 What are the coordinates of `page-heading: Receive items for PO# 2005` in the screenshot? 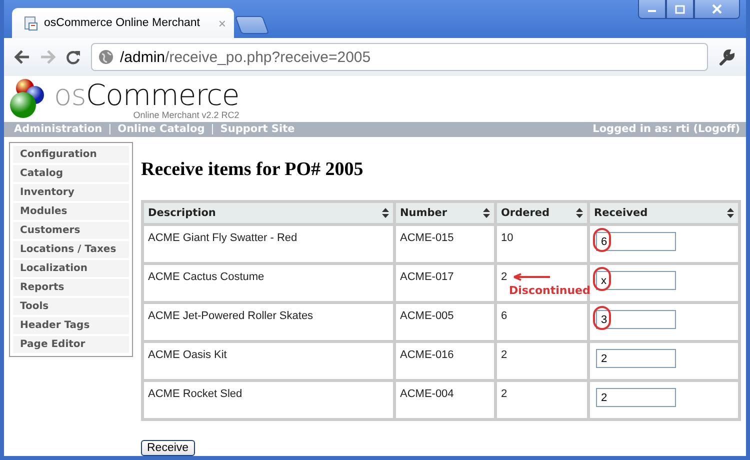 It's located at (252, 170).